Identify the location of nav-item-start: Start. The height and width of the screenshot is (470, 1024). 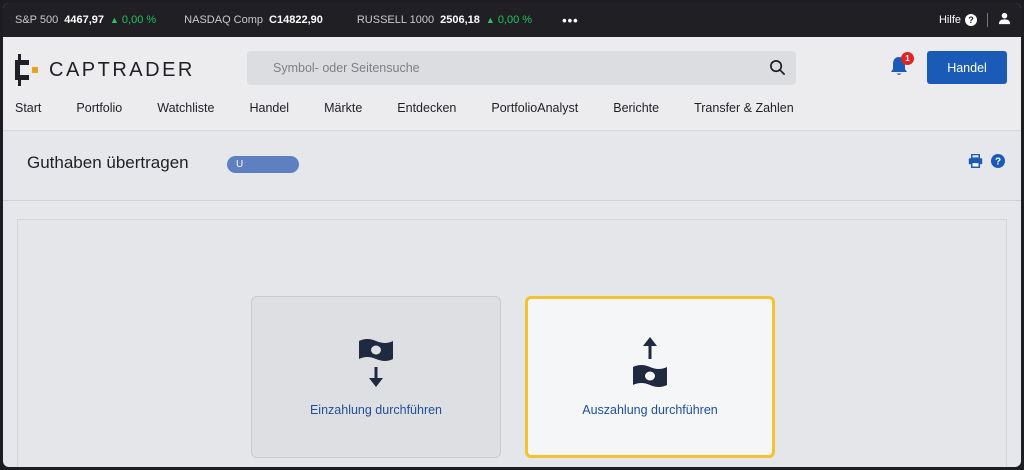
(28, 108).